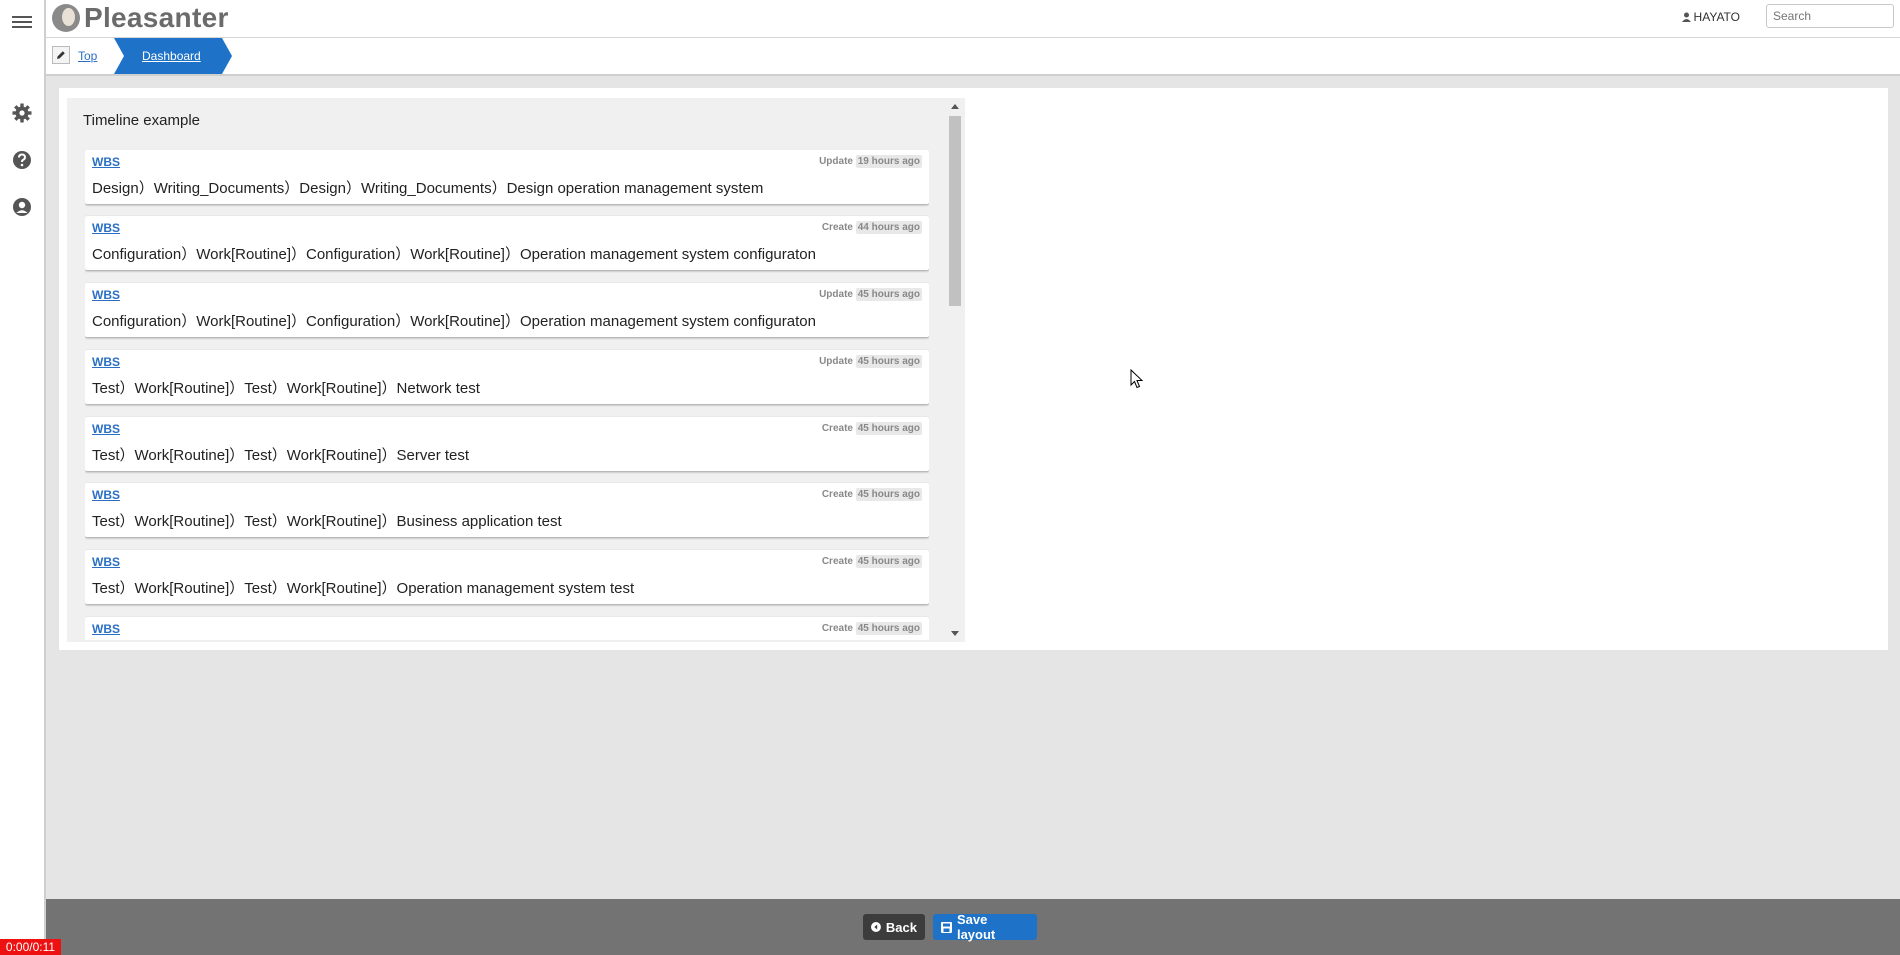  Describe the element at coordinates (61, 55) in the screenshot. I see `pencil-icon` at that location.